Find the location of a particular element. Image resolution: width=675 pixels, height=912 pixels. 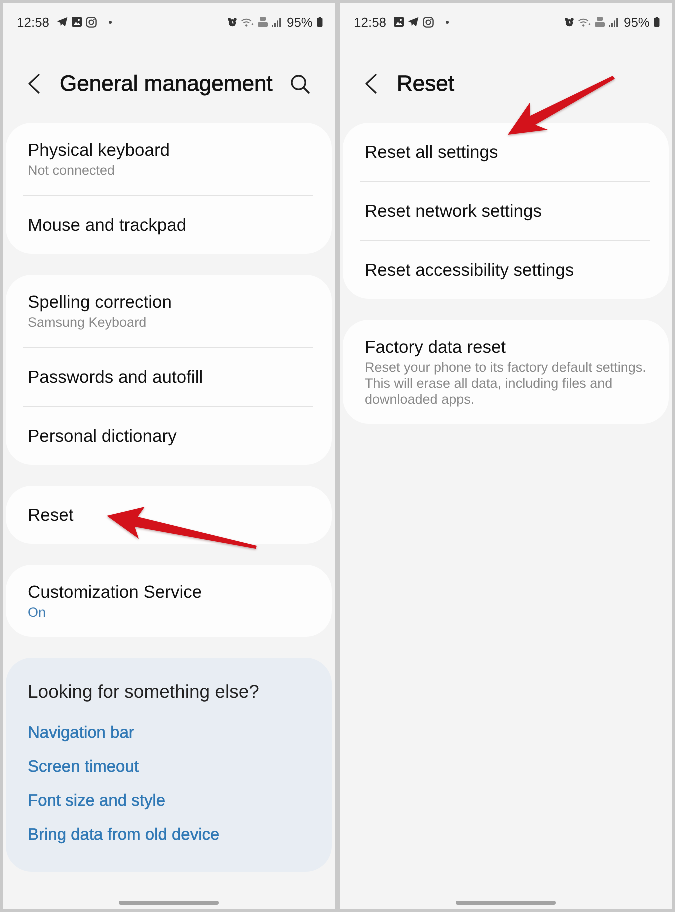

suggestion-link: Navigation bar is located at coordinates (81, 733).